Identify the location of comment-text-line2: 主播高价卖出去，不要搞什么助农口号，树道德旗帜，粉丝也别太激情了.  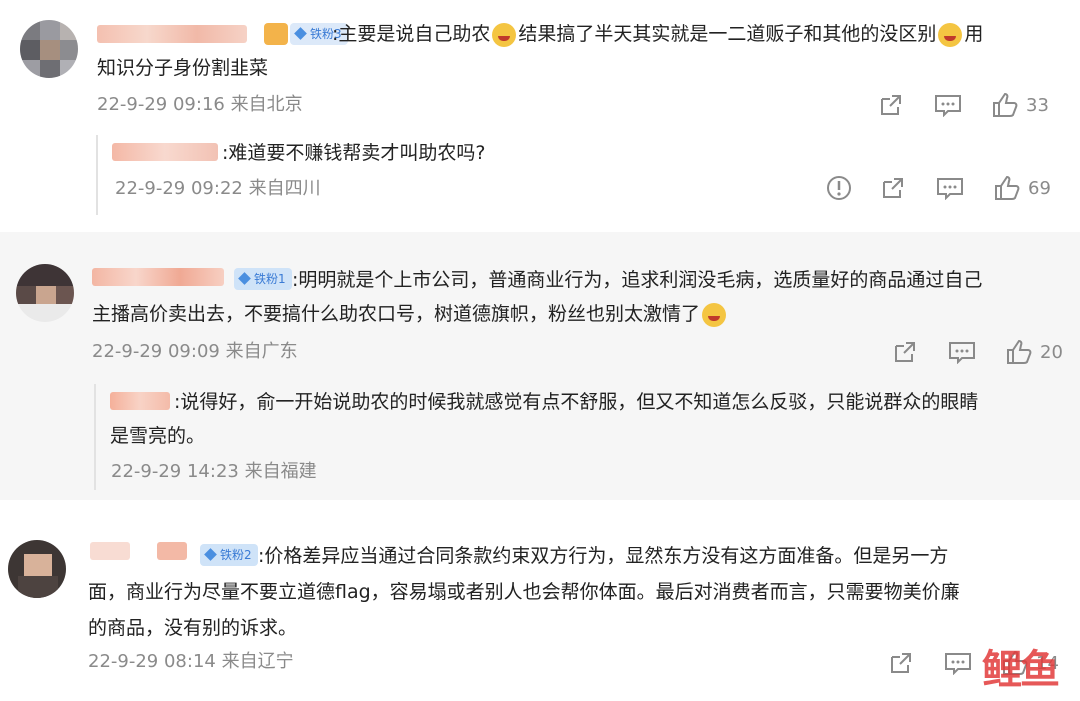
(410, 314).